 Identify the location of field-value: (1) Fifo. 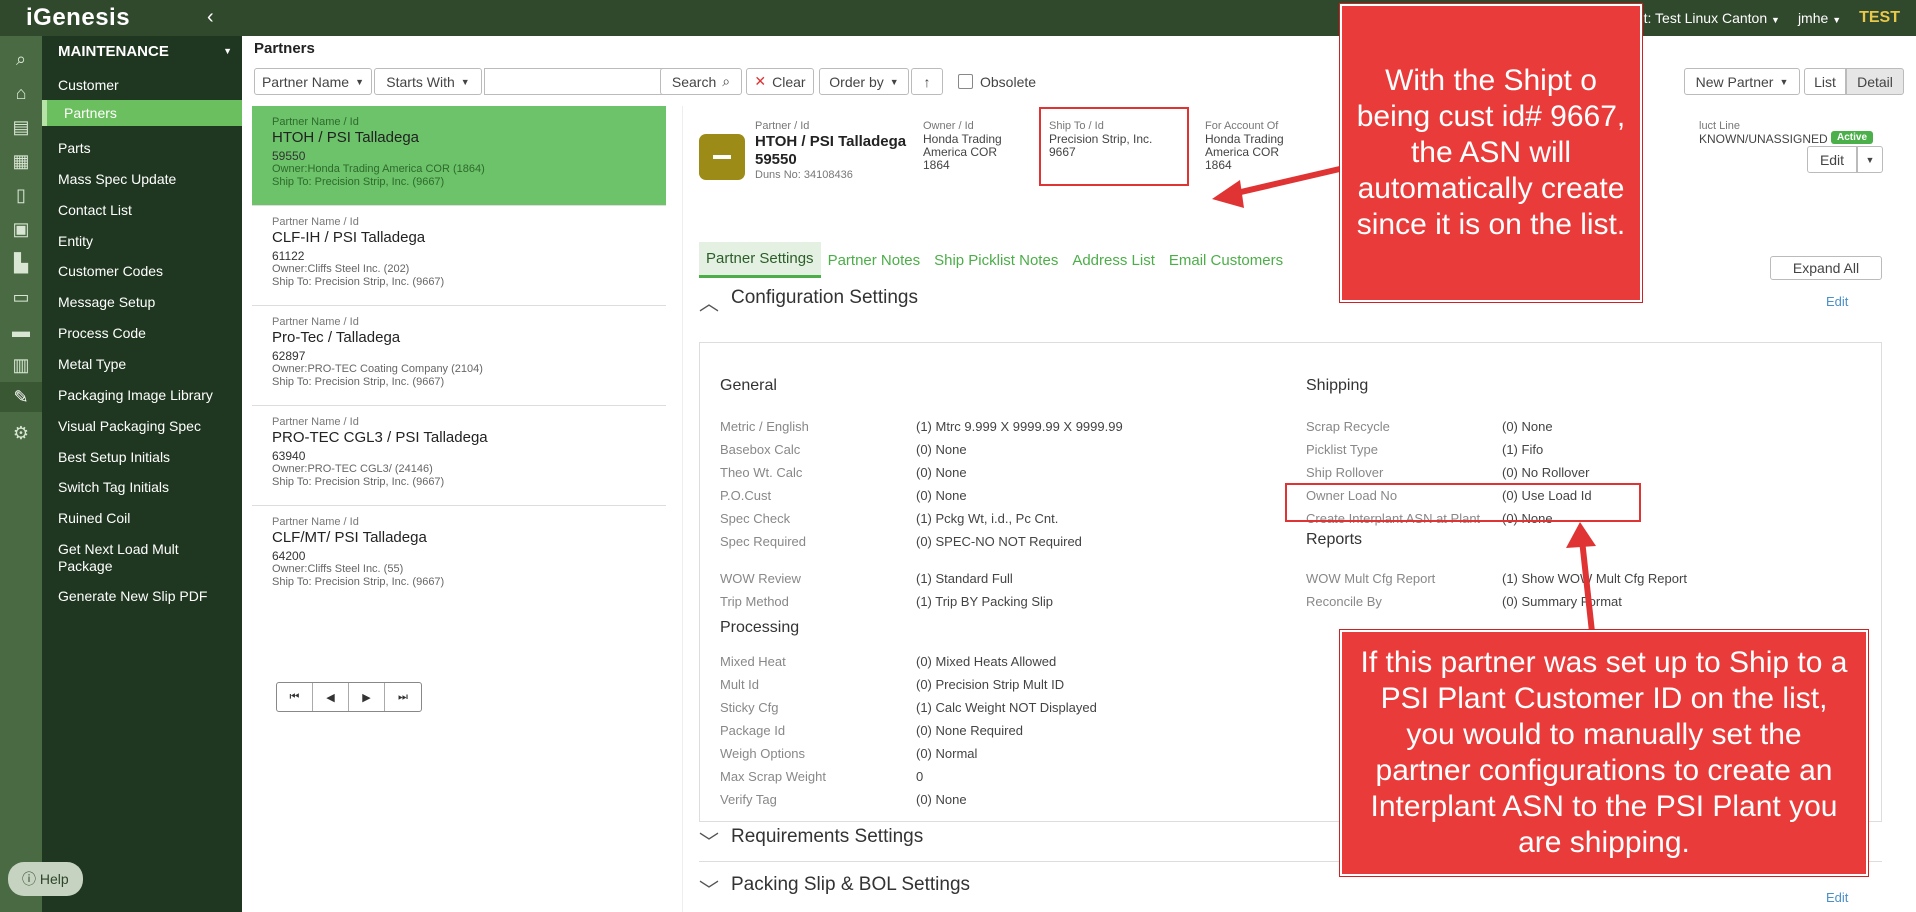
(1523, 449).